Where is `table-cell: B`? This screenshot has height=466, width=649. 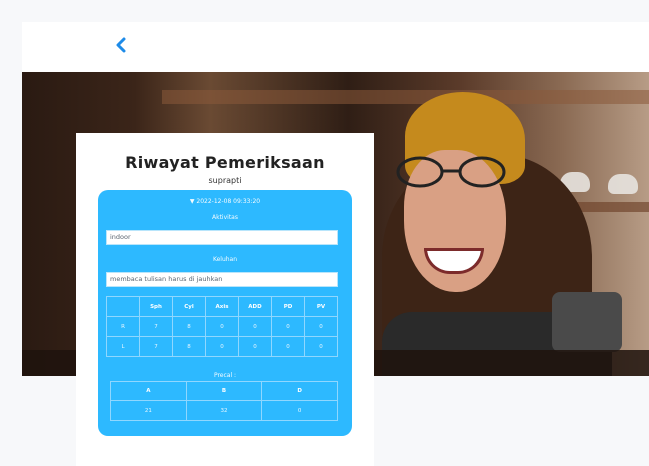 table-cell: B is located at coordinates (224, 391).